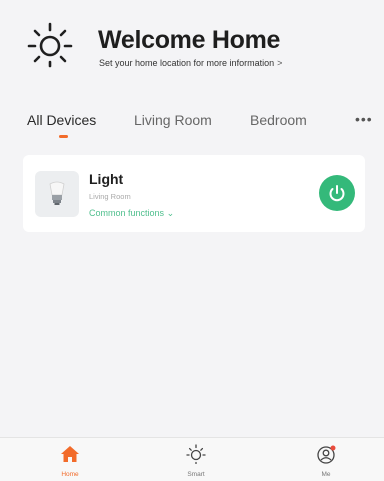 The image size is (384, 481). I want to click on bottom-navigation: Home Smart Me, so click(192, 459).